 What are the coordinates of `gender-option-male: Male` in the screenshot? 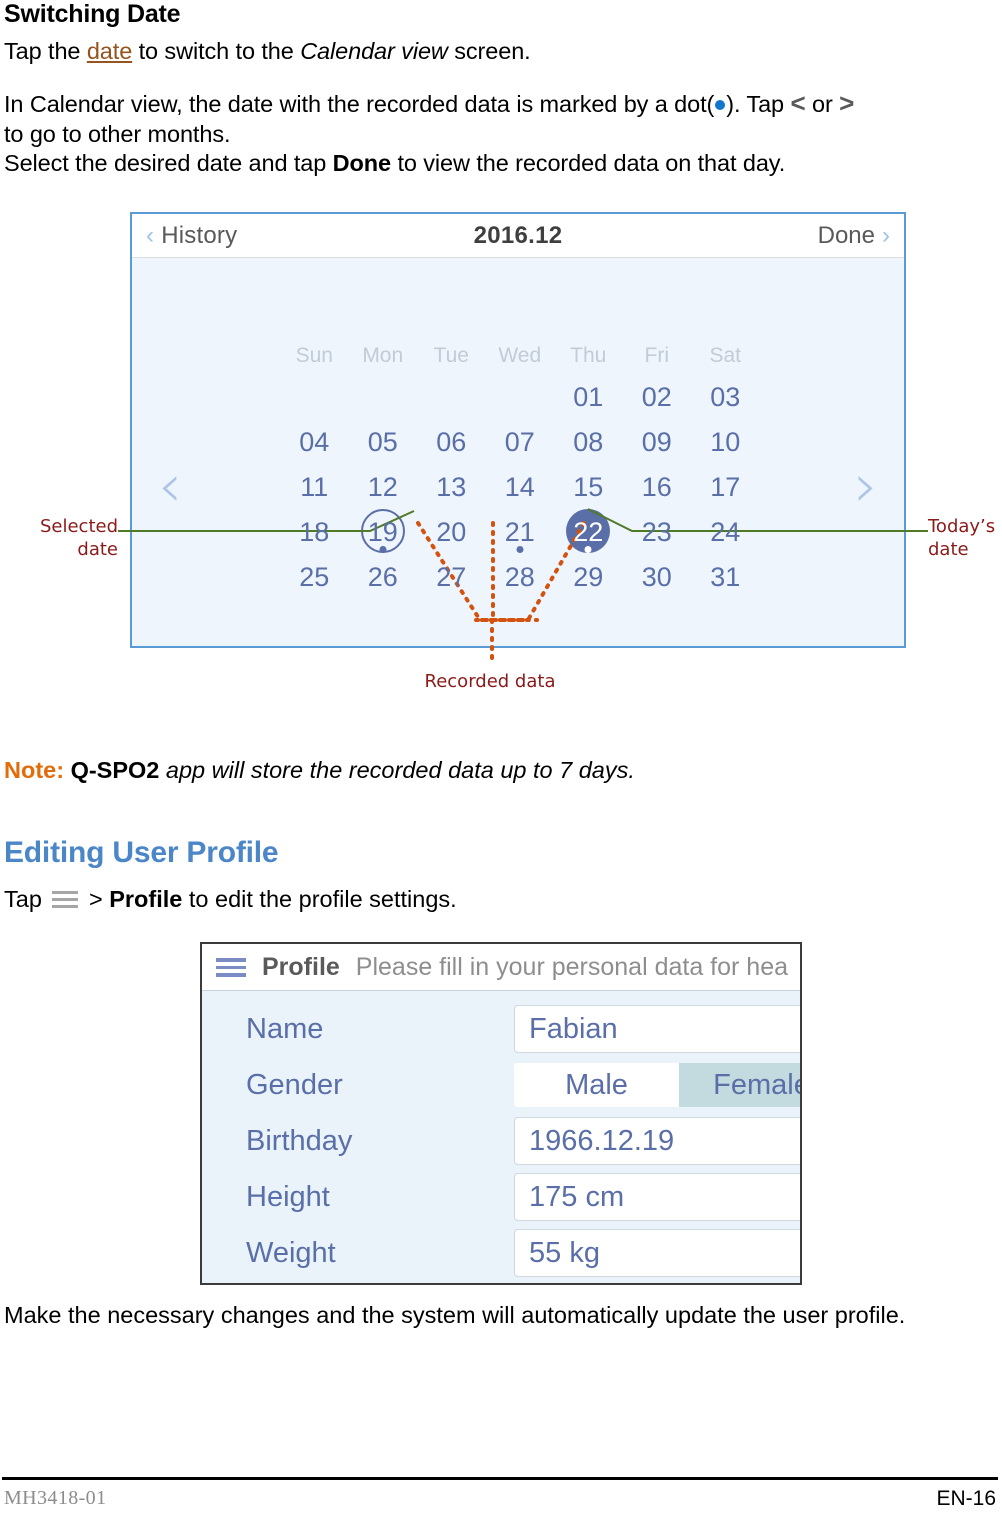 It's located at (596, 1085).